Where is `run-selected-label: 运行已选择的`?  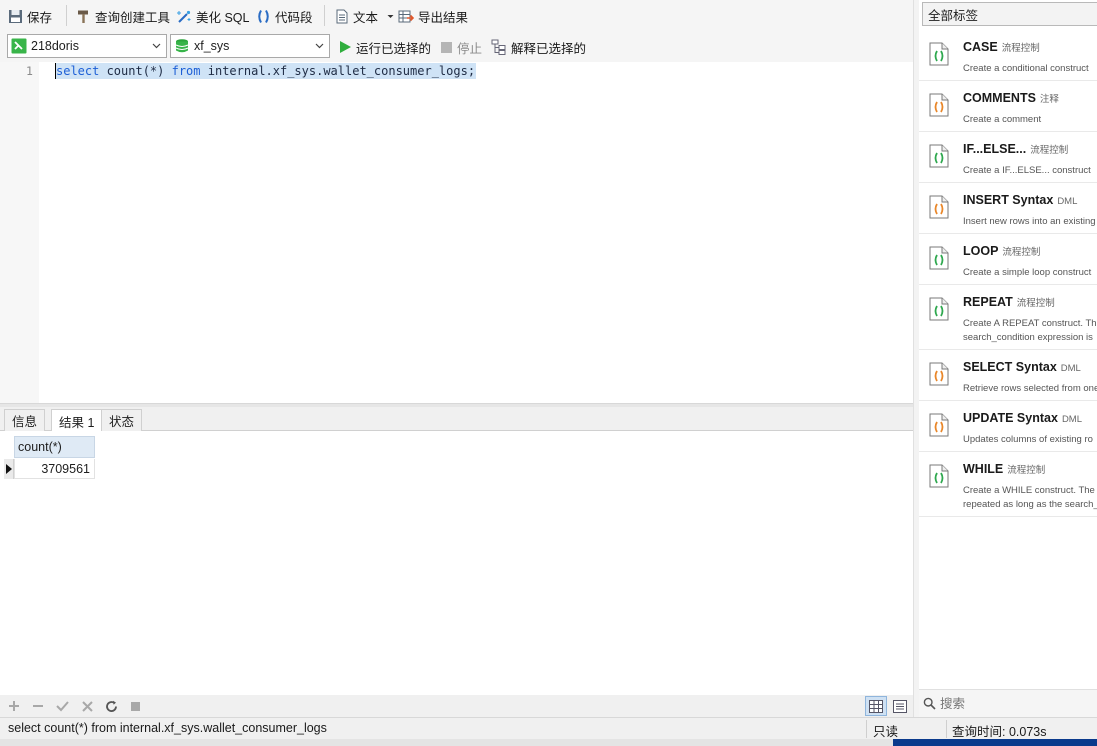 run-selected-label: 运行已选择的 is located at coordinates (394, 48).